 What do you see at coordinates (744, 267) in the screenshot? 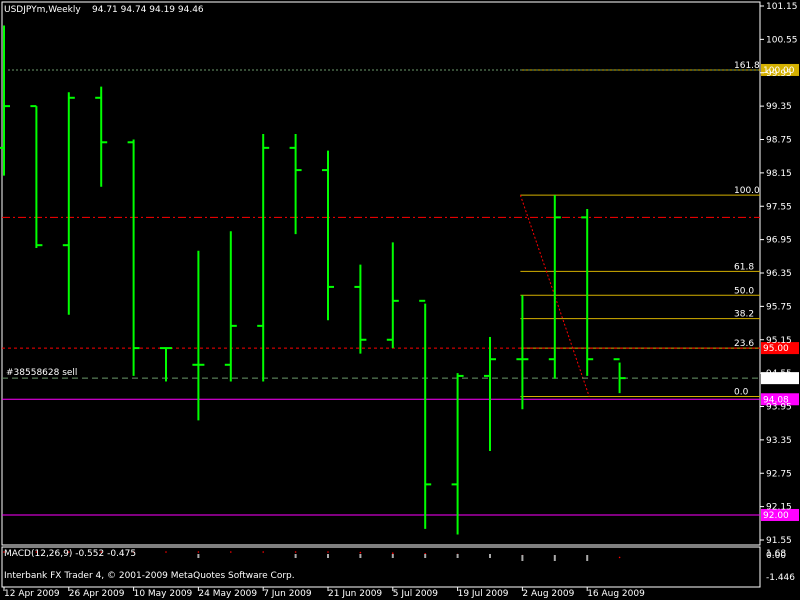
I see `fibo-level-label: 61.8` at bounding box center [744, 267].